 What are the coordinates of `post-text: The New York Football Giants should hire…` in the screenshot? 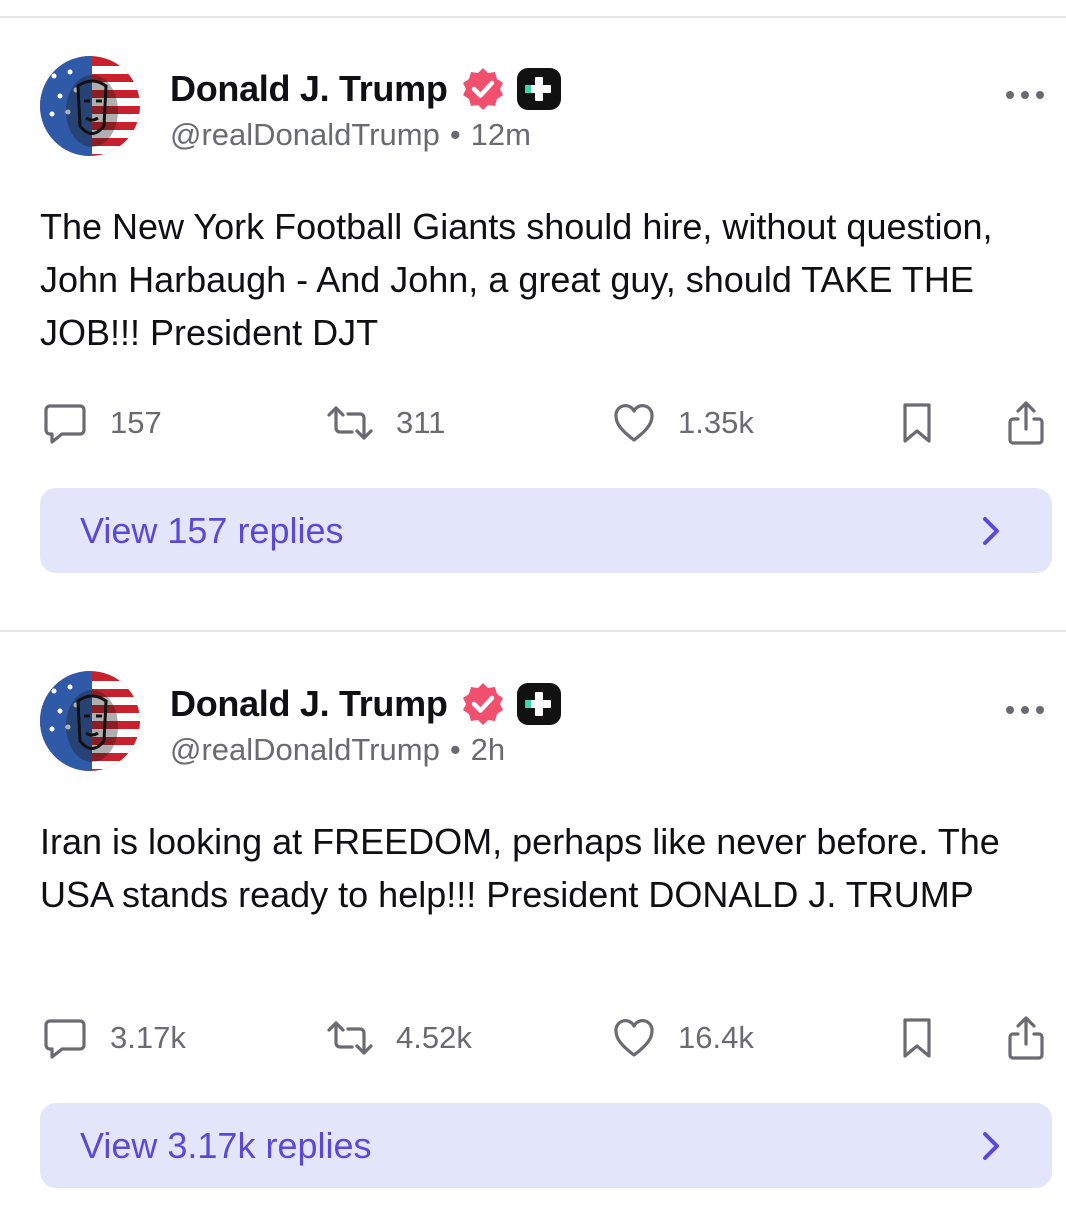 It's located at (516, 279).